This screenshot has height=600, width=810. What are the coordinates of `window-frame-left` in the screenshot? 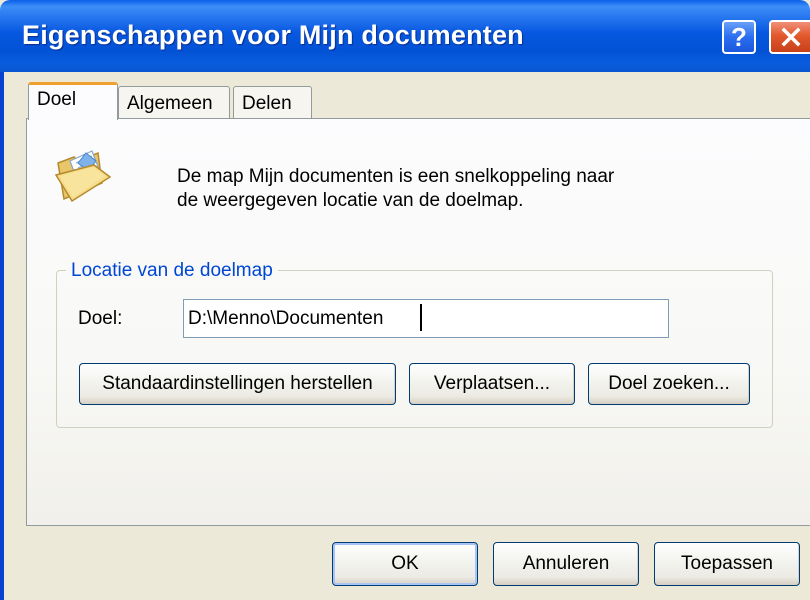 It's located at (2, 336).